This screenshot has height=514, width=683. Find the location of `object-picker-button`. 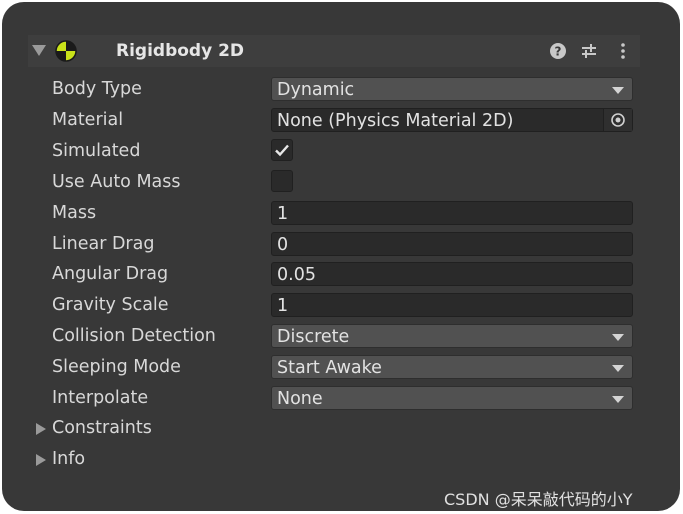

object-picker-button is located at coordinates (617, 120).